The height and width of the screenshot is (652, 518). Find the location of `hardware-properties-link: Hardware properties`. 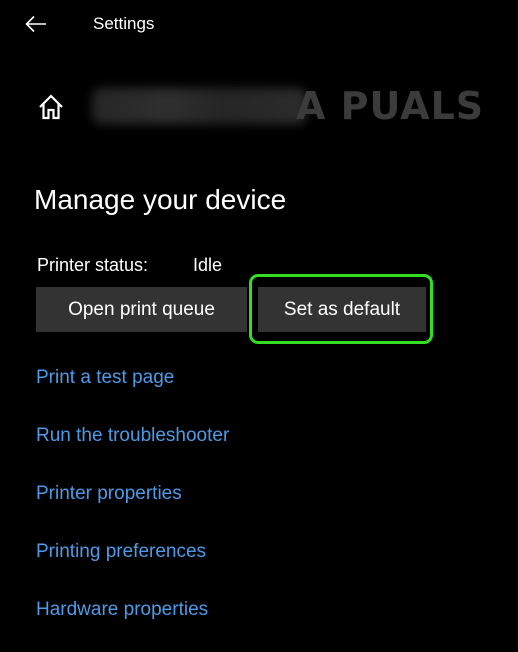

hardware-properties-link: Hardware properties is located at coordinates (122, 610).